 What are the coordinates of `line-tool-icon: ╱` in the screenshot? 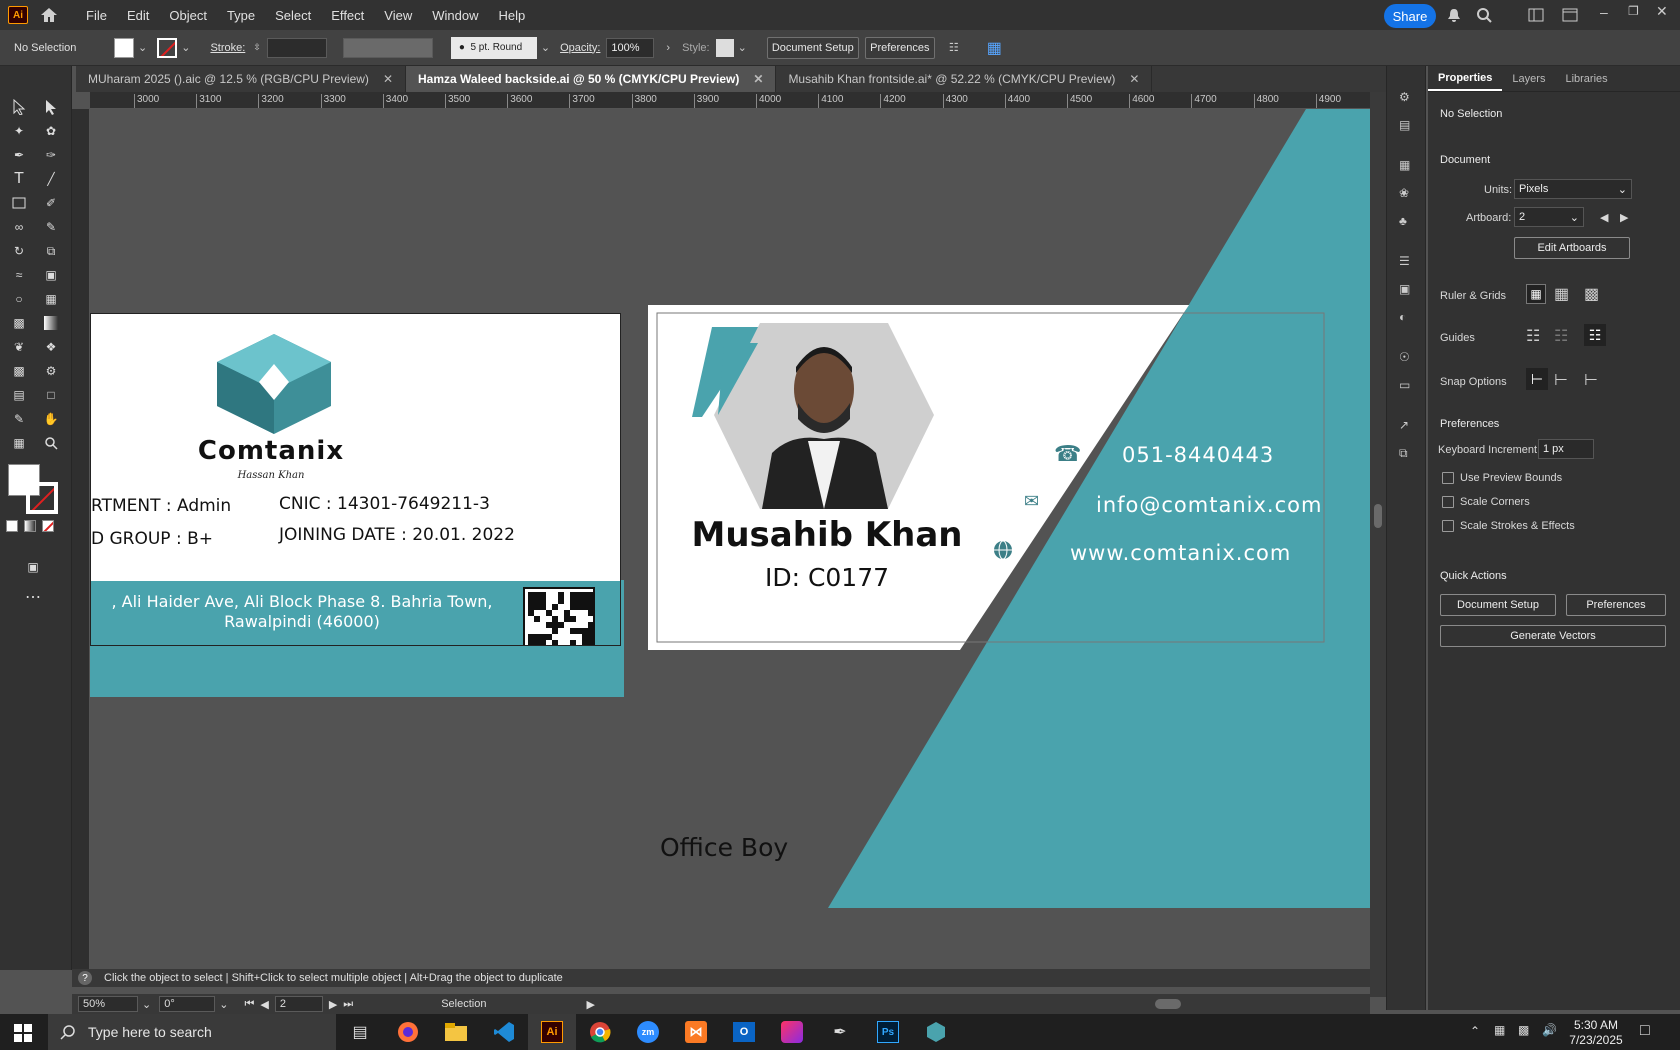 It's located at (51, 179).